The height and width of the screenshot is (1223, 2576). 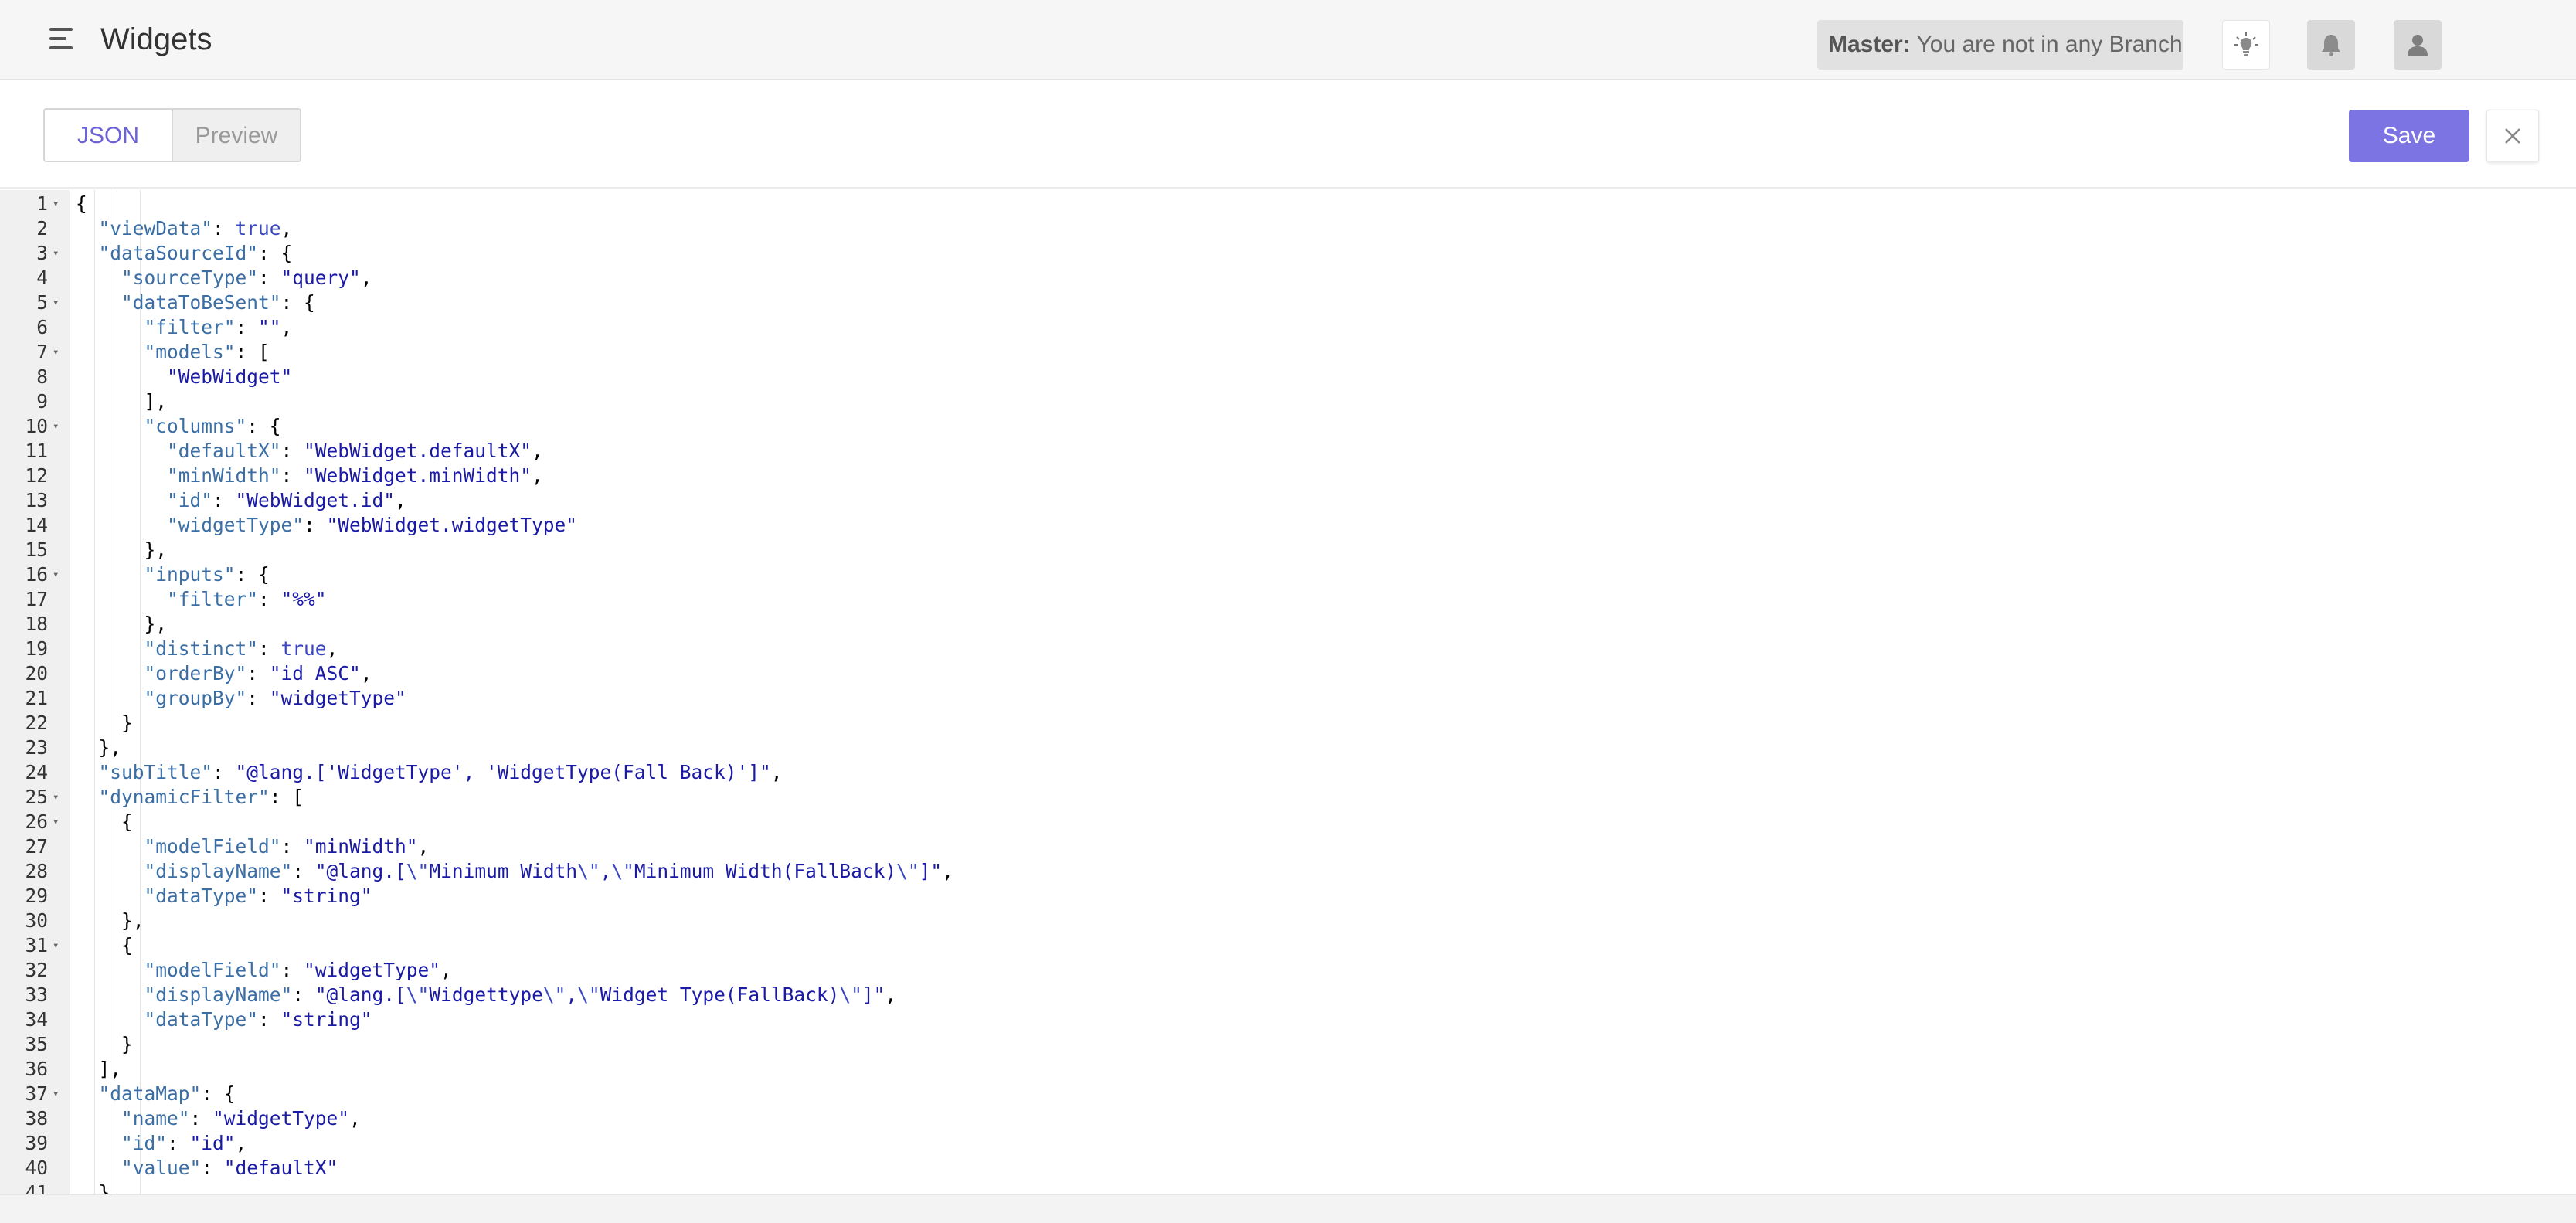 I want to click on code-text: "columns": {, so click(x=212, y=427).